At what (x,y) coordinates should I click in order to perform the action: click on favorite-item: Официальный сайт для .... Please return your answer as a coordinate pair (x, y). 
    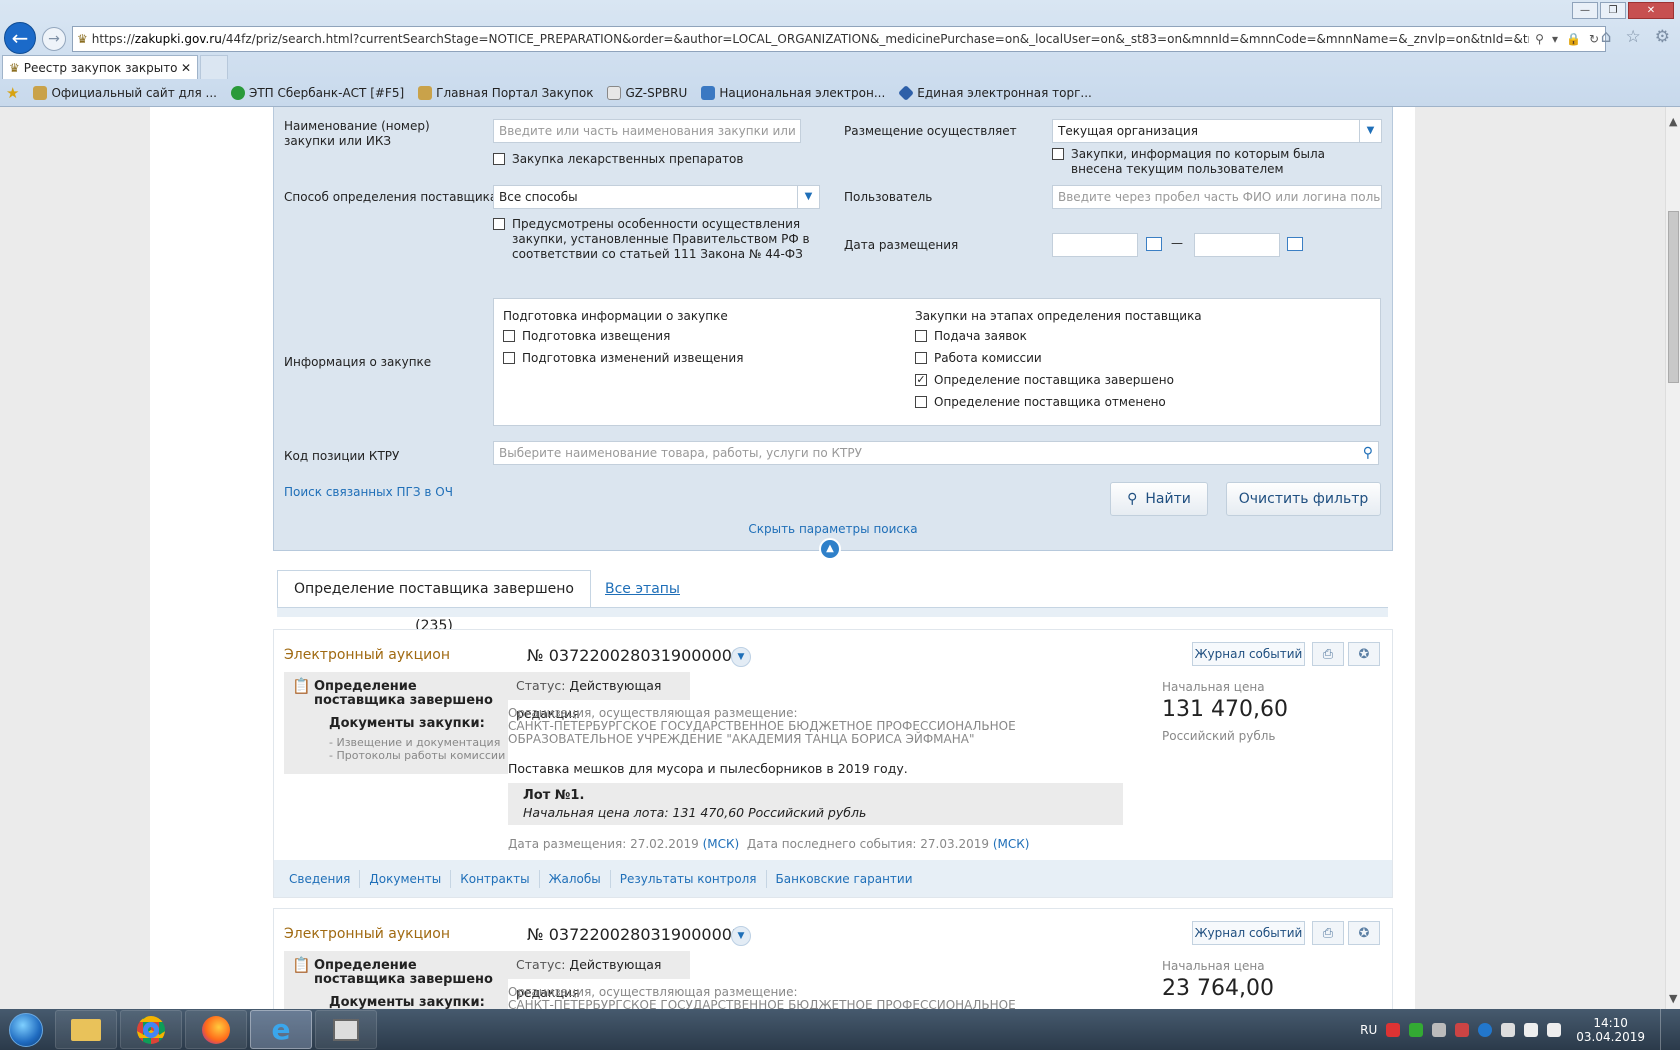
    Looking at the image, I should click on (125, 93).